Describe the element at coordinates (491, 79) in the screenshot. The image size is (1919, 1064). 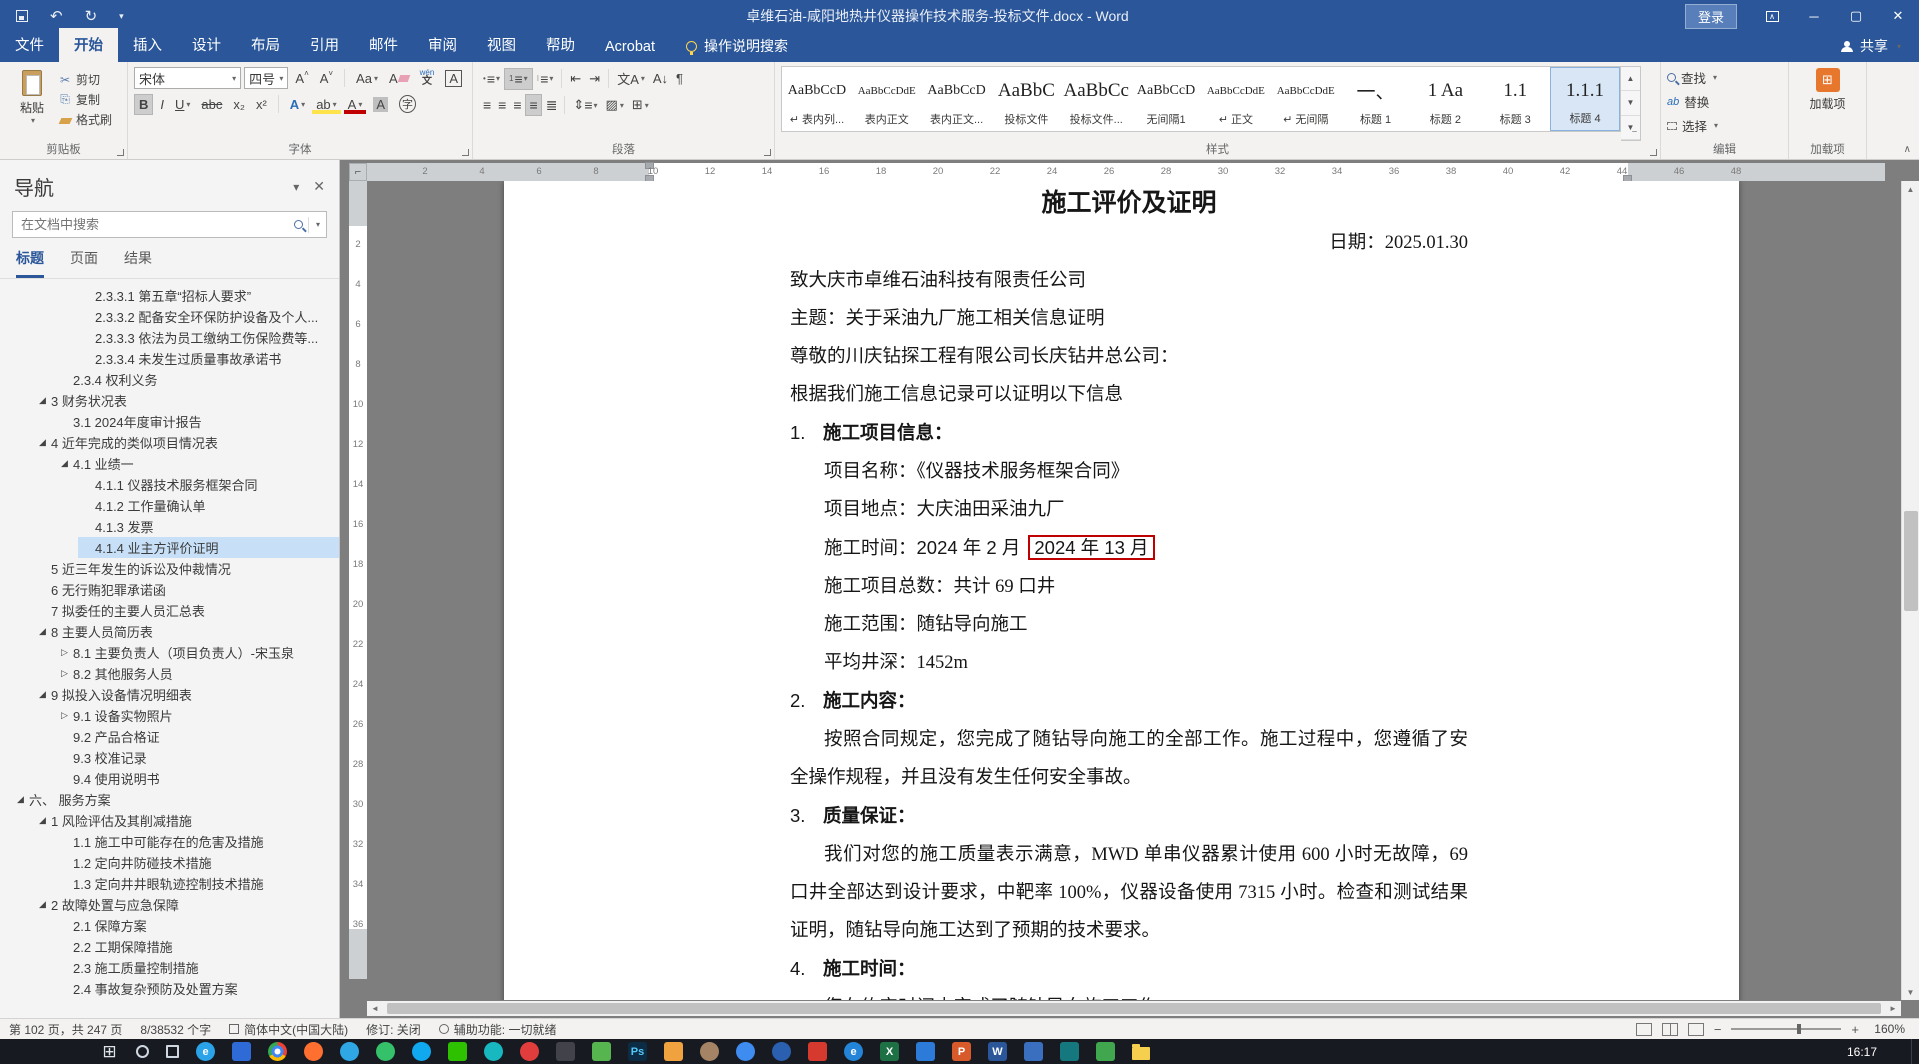
I see `bullets-button: • ≡ ▾` at that location.